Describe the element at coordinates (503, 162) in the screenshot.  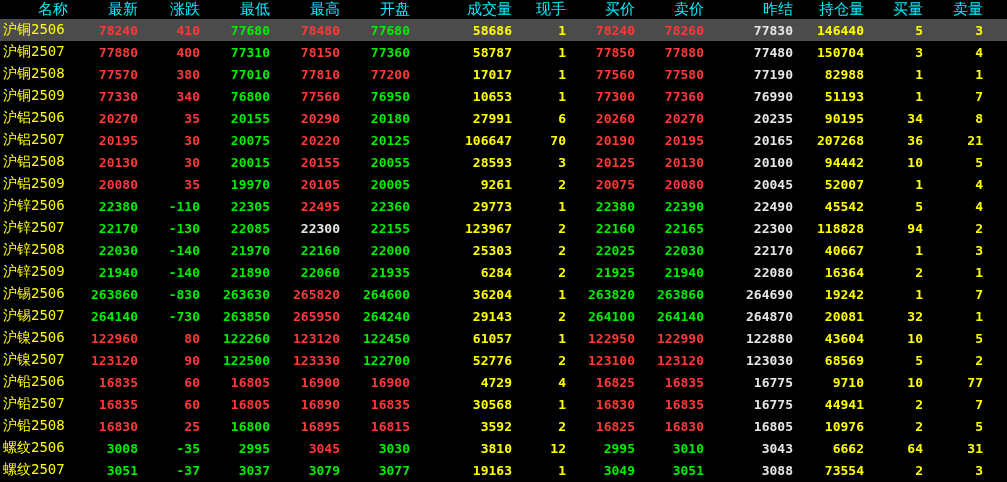
I see `table-row: 沪铝2508 20130 30 20015 20155 20055 28593 3 20125 20130 20100 94442 10 5` at that location.